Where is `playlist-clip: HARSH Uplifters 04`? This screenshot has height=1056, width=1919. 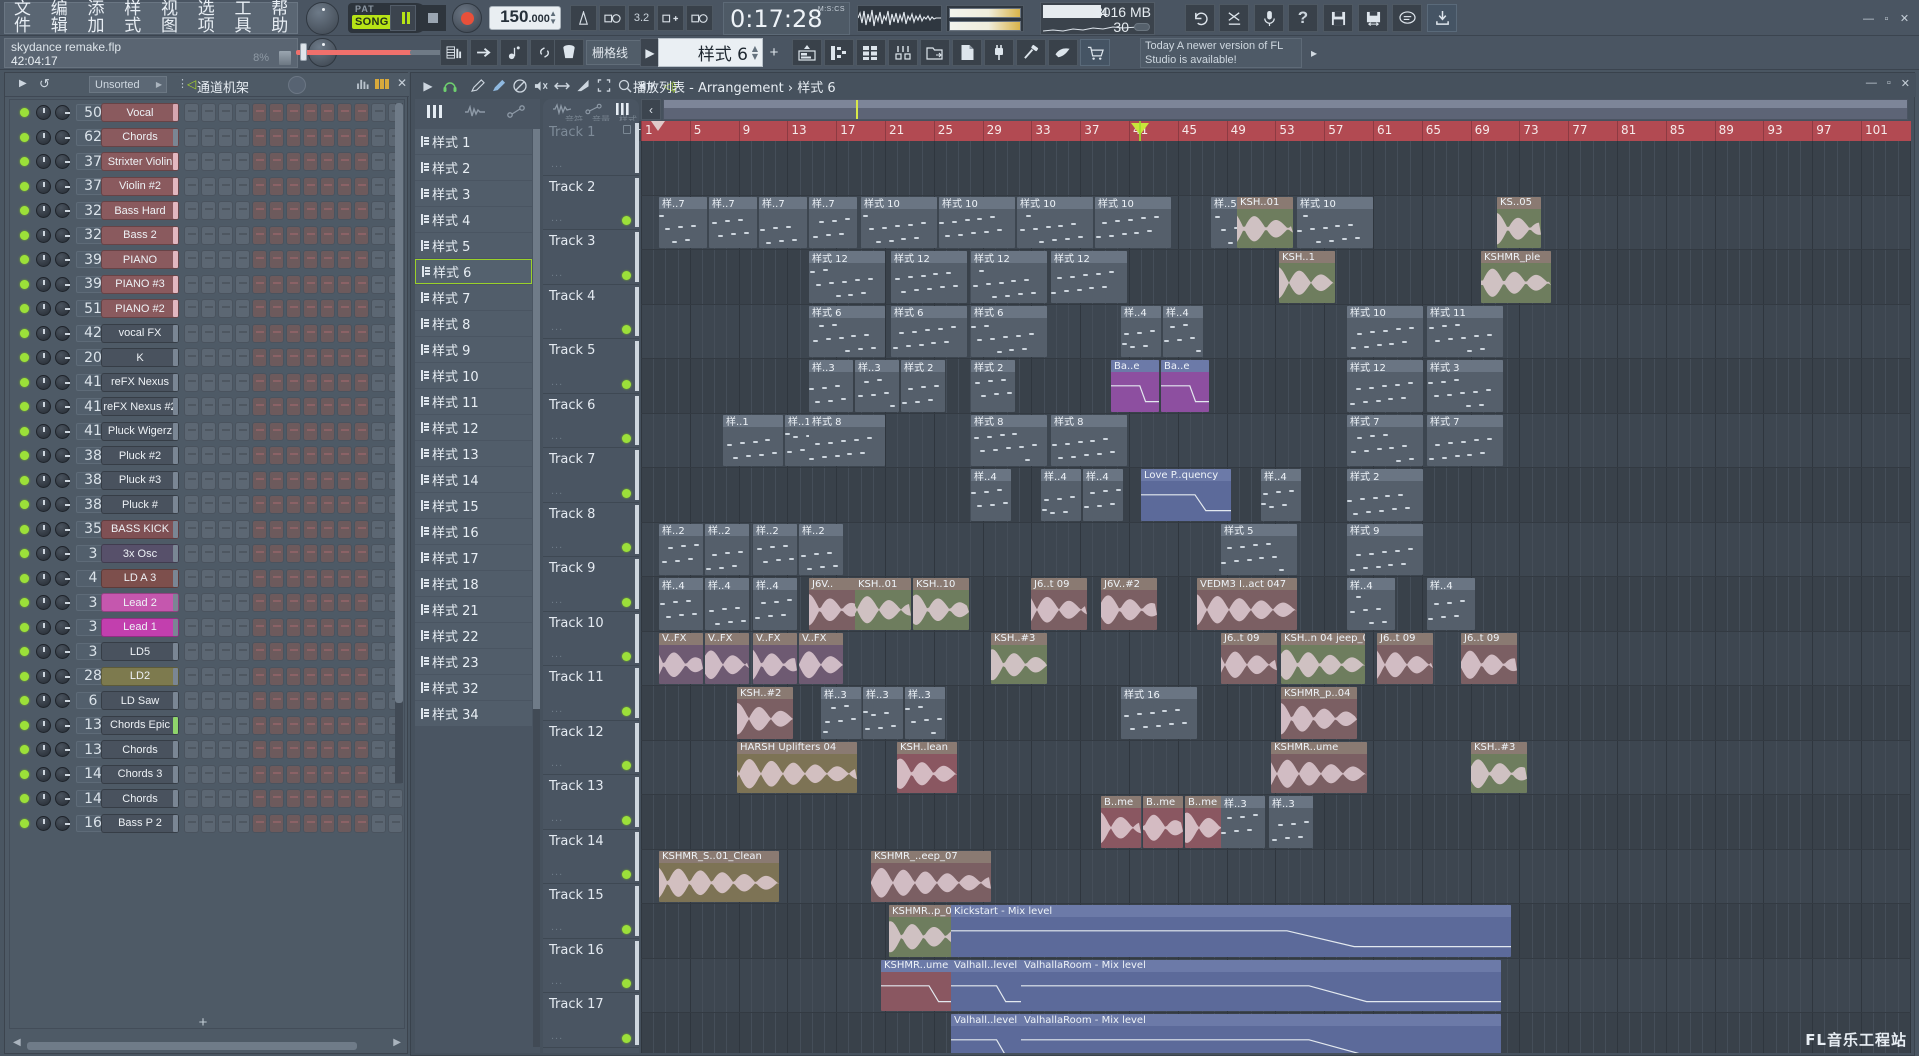
playlist-clip: HARSH Uplifters 04 is located at coordinates (797, 767).